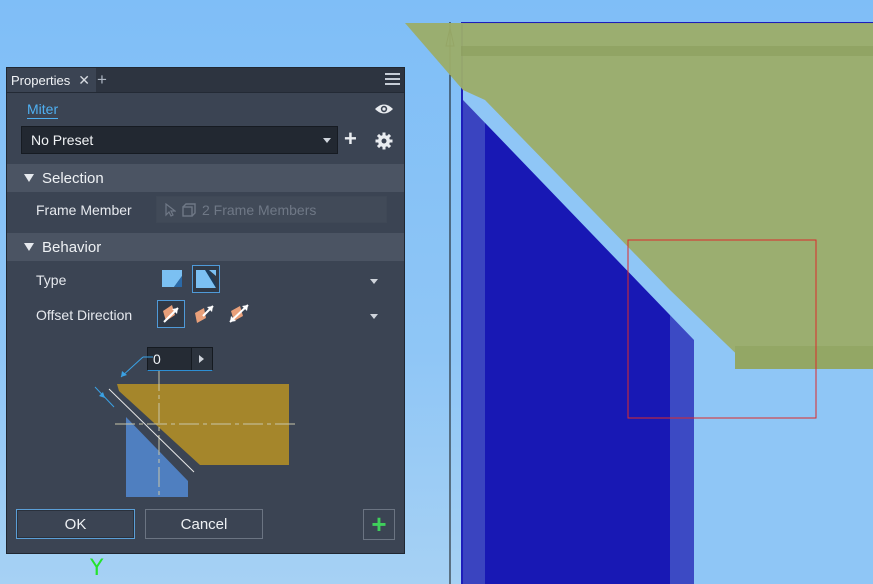 The width and height of the screenshot is (873, 584). I want to click on offset-direction-label: Offset Direction, so click(84, 315).